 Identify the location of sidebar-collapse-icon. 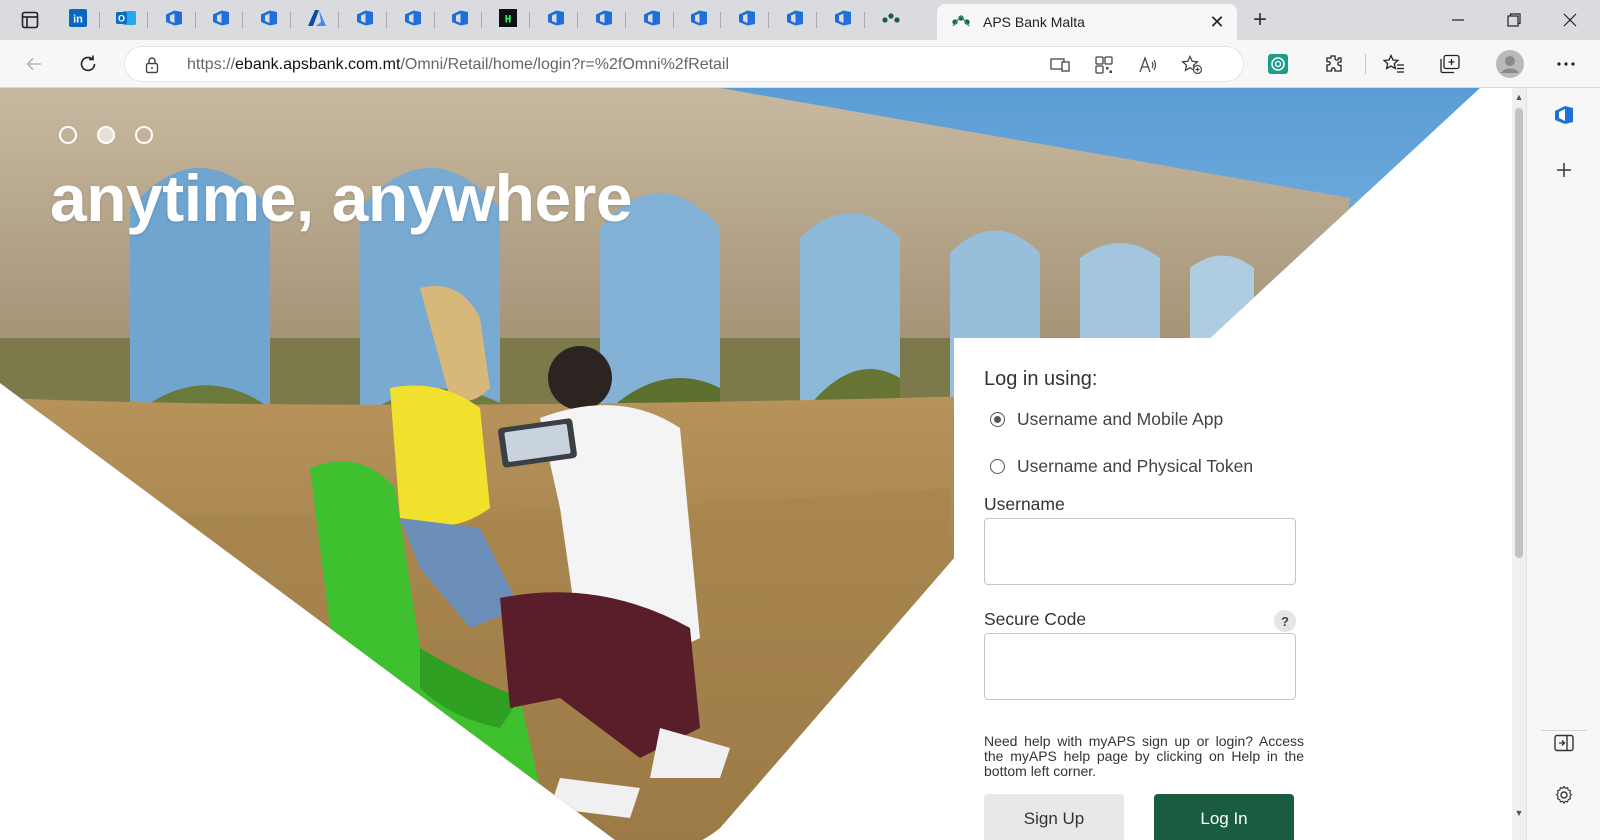
(1564, 743).